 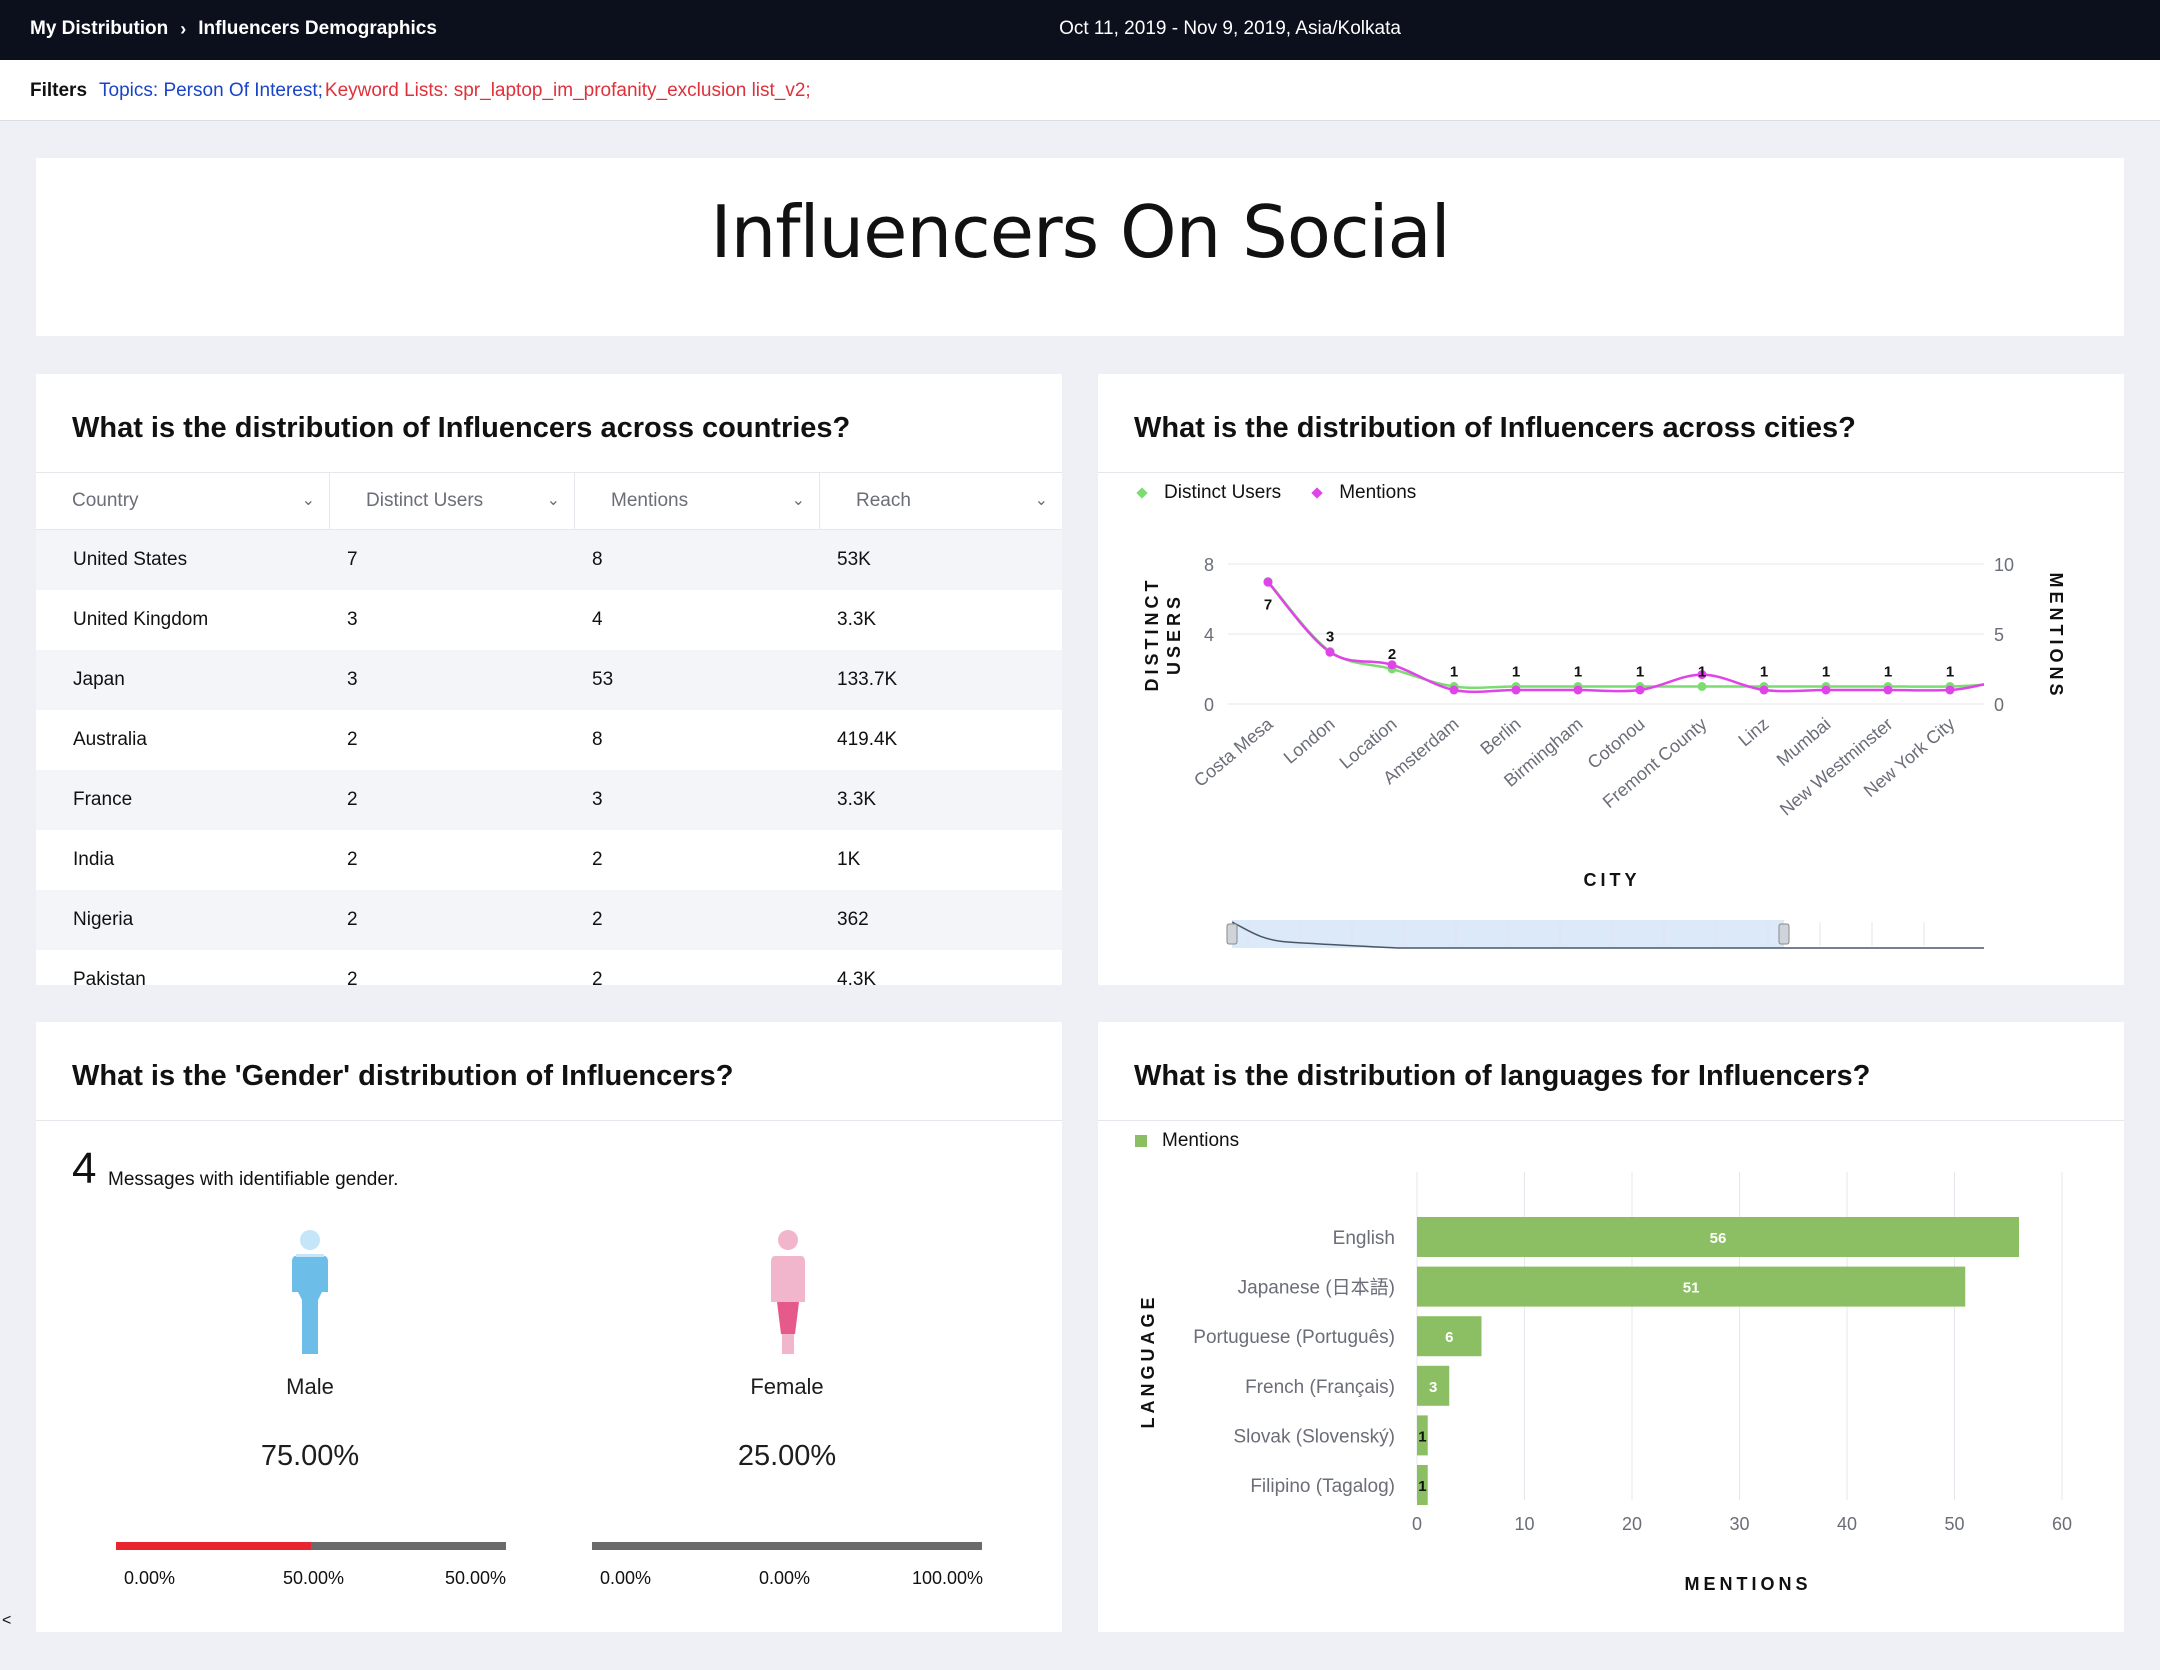 What do you see at coordinates (857, 619) in the screenshot?
I see `cell-reach: 3.3K` at bounding box center [857, 619].